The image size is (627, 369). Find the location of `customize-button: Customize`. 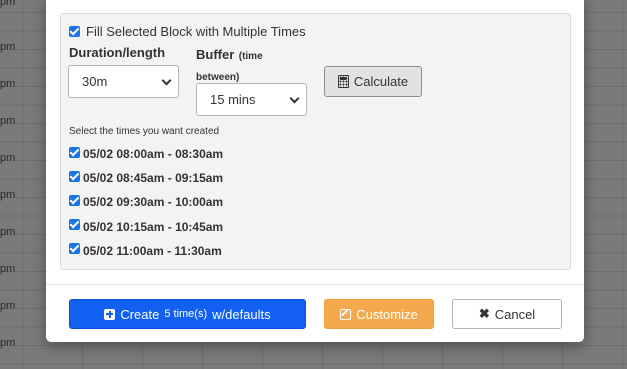

customize-button: Customize is located at coordinates (379, 314).